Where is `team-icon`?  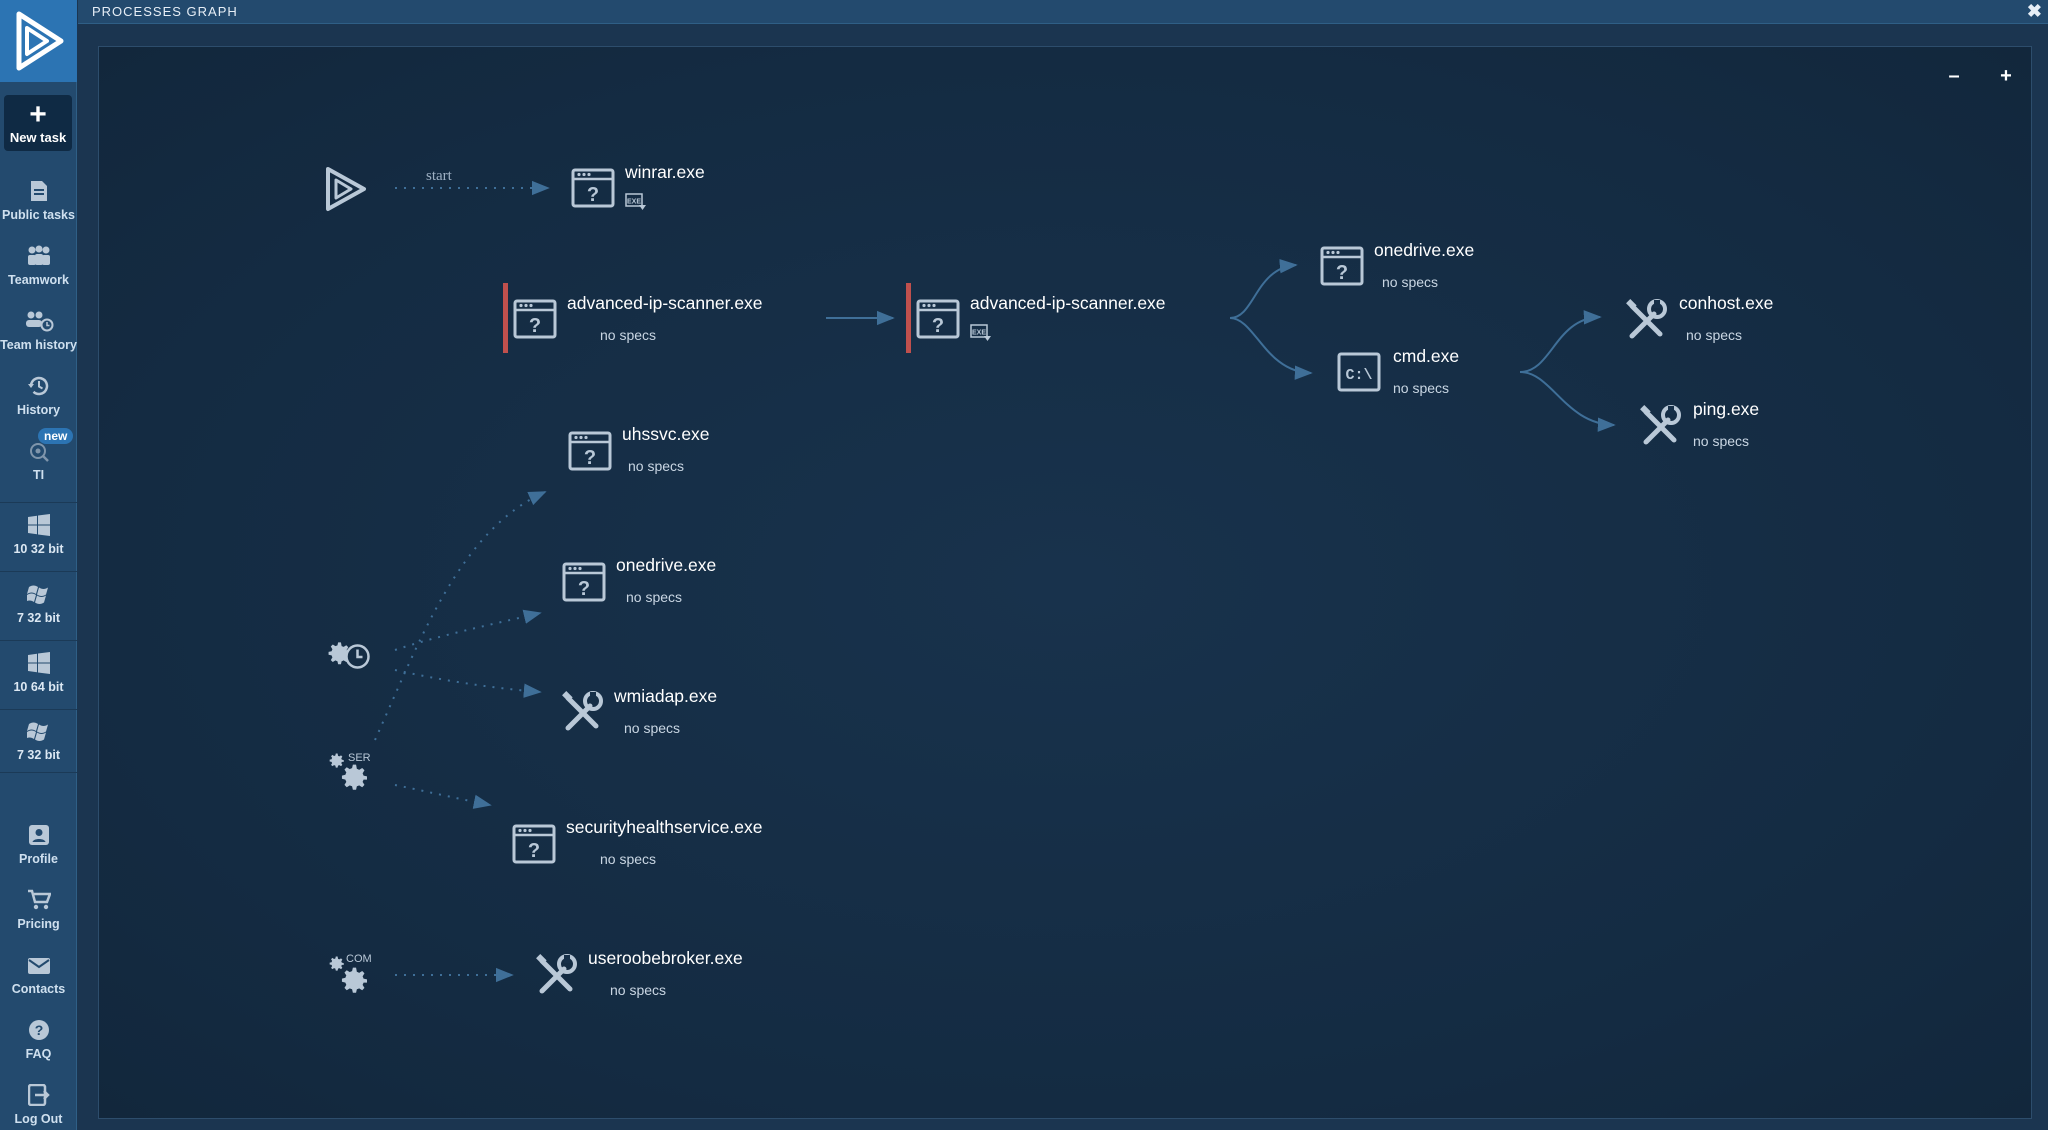
team-icon is located at coordinates (38, 255).